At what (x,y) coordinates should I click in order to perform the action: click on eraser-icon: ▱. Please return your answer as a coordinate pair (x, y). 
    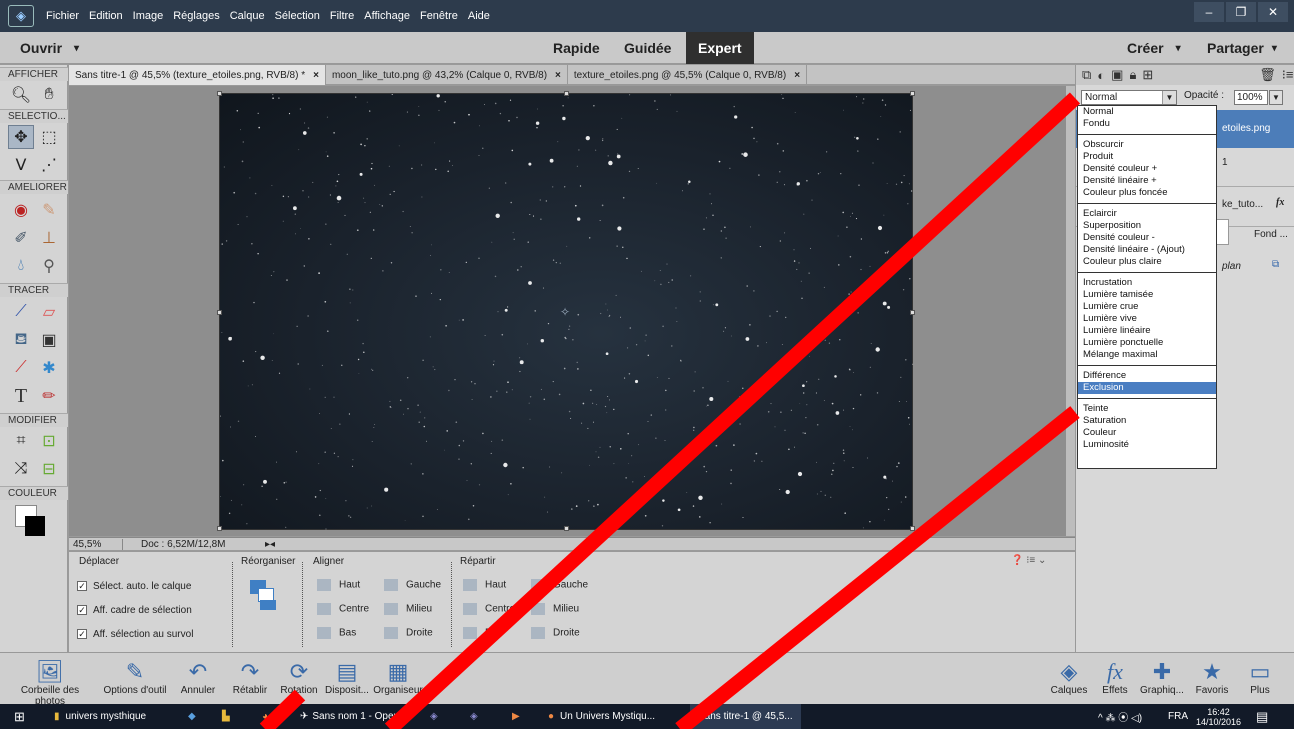
    Looking at the image, I should click on (49, 312).